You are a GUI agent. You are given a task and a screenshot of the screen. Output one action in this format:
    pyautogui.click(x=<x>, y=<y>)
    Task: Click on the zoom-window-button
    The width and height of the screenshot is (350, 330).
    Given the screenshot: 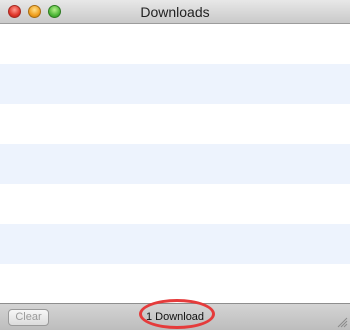 What is the action you would take?
    pyautogui.click(x=54, y=11)
    